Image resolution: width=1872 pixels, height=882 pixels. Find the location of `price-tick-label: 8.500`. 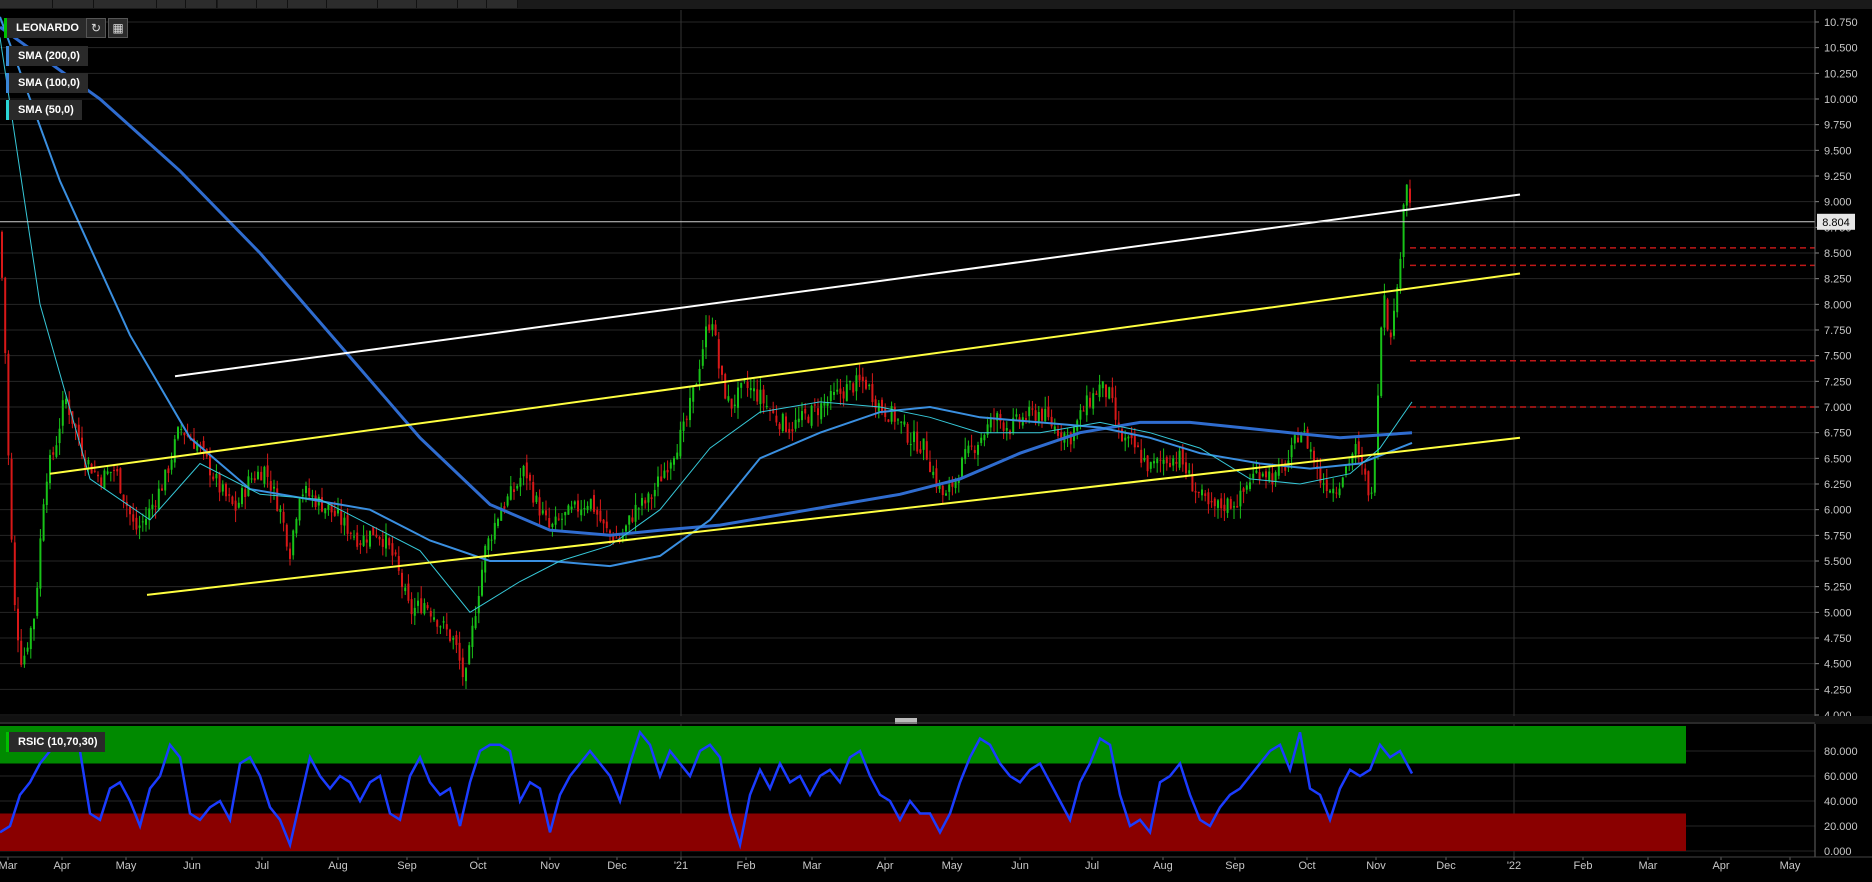

price-tick-label: 8.500 is located at coordinates (1838, 254).